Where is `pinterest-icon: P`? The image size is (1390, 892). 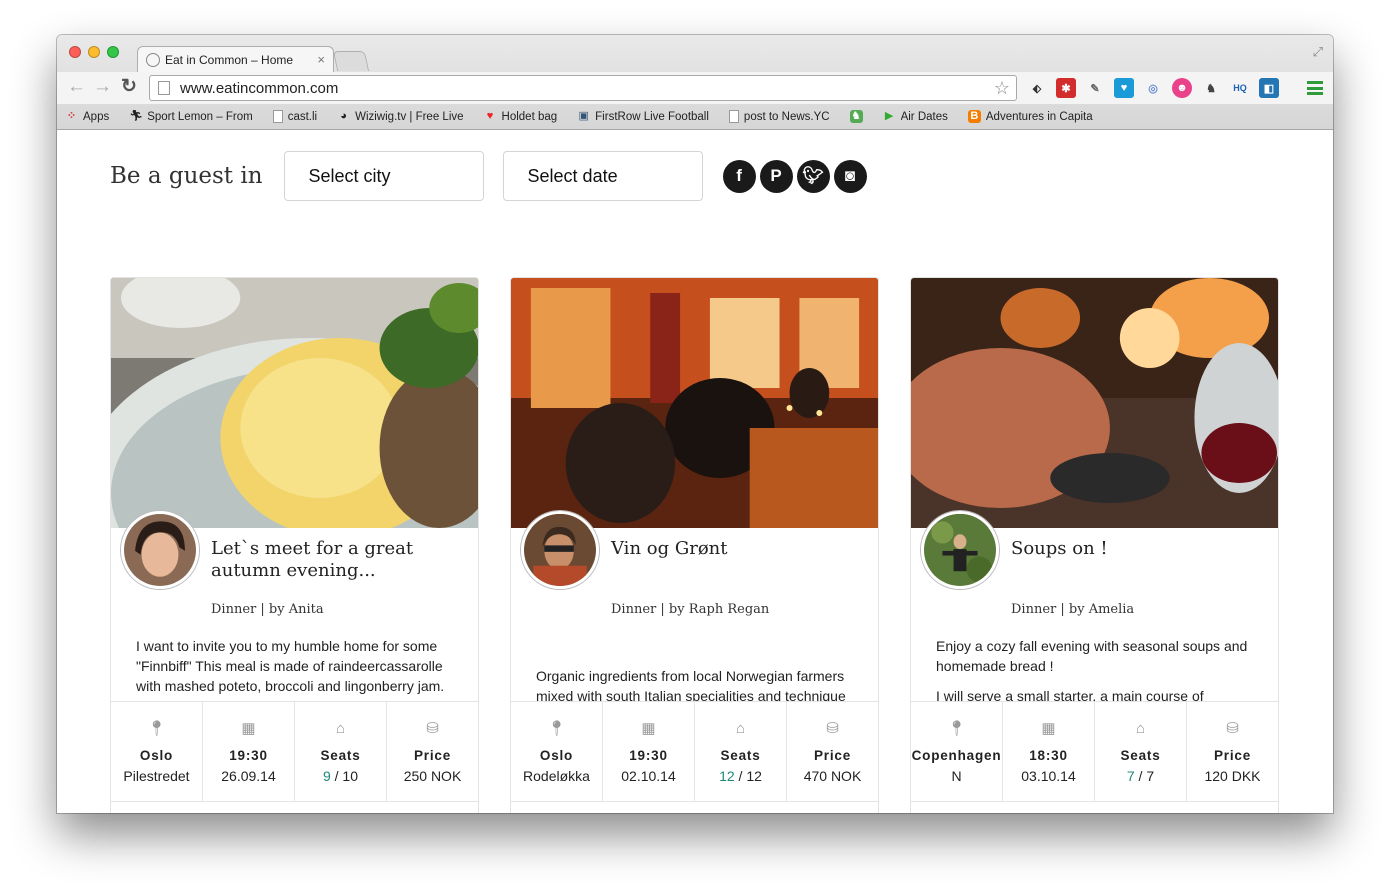 pinterest-icon: P is located at coordinates (776, 176).